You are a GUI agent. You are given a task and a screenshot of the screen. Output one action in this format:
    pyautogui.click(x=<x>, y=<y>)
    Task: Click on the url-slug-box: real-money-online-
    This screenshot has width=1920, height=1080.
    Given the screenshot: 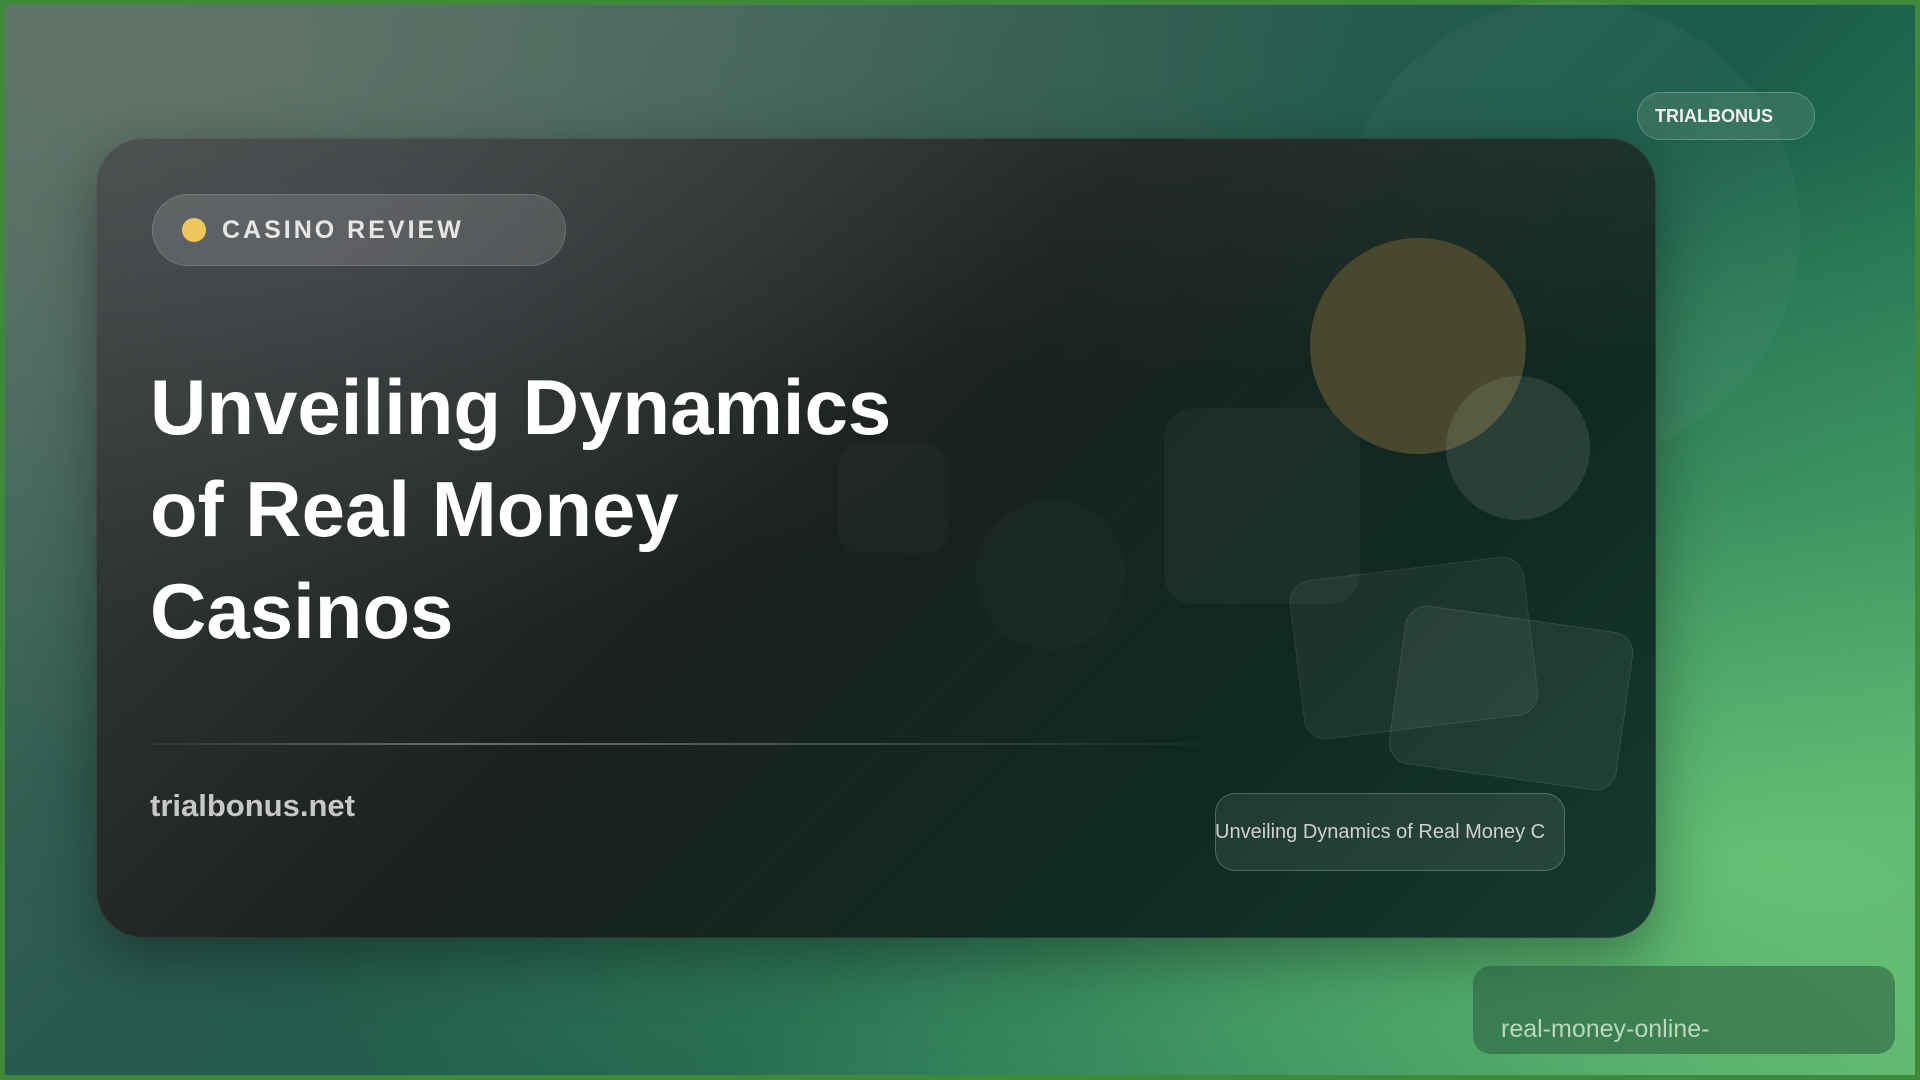 What is the action you would take?
    pyautogui.click(x=1684, y=1010)
    